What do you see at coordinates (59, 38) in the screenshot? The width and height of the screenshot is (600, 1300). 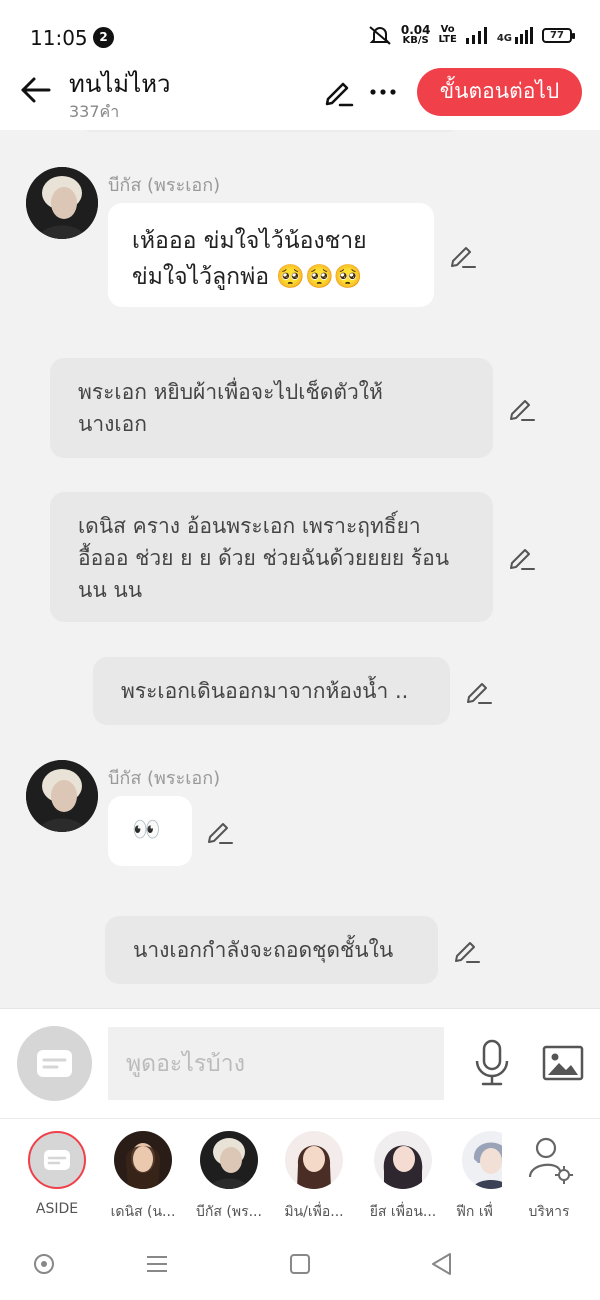 I see `status-time: 11:05` at bounding box center [59, 38].